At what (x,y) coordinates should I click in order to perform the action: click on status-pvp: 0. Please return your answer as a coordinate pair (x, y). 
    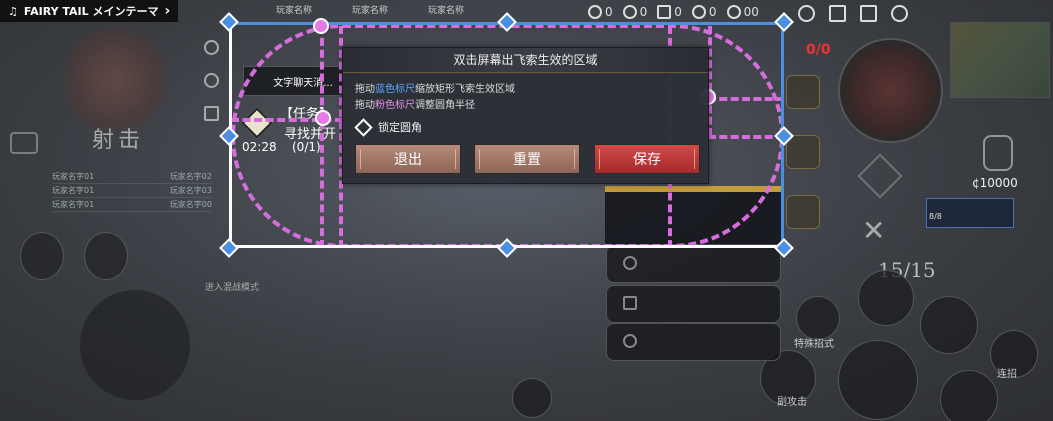
    Looking at the image, I should click on (669, 12).